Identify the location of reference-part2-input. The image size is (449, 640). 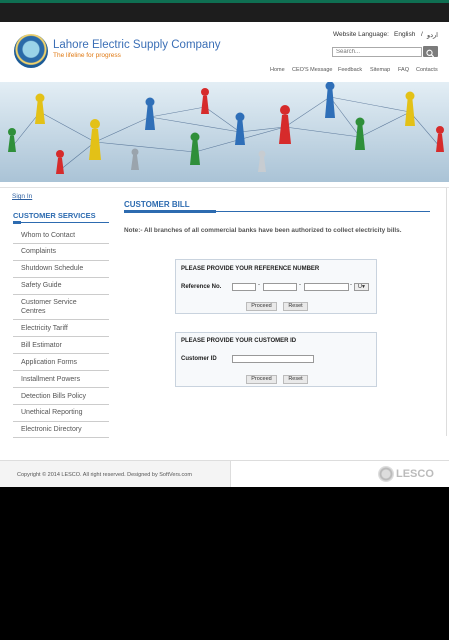
(280, 287).